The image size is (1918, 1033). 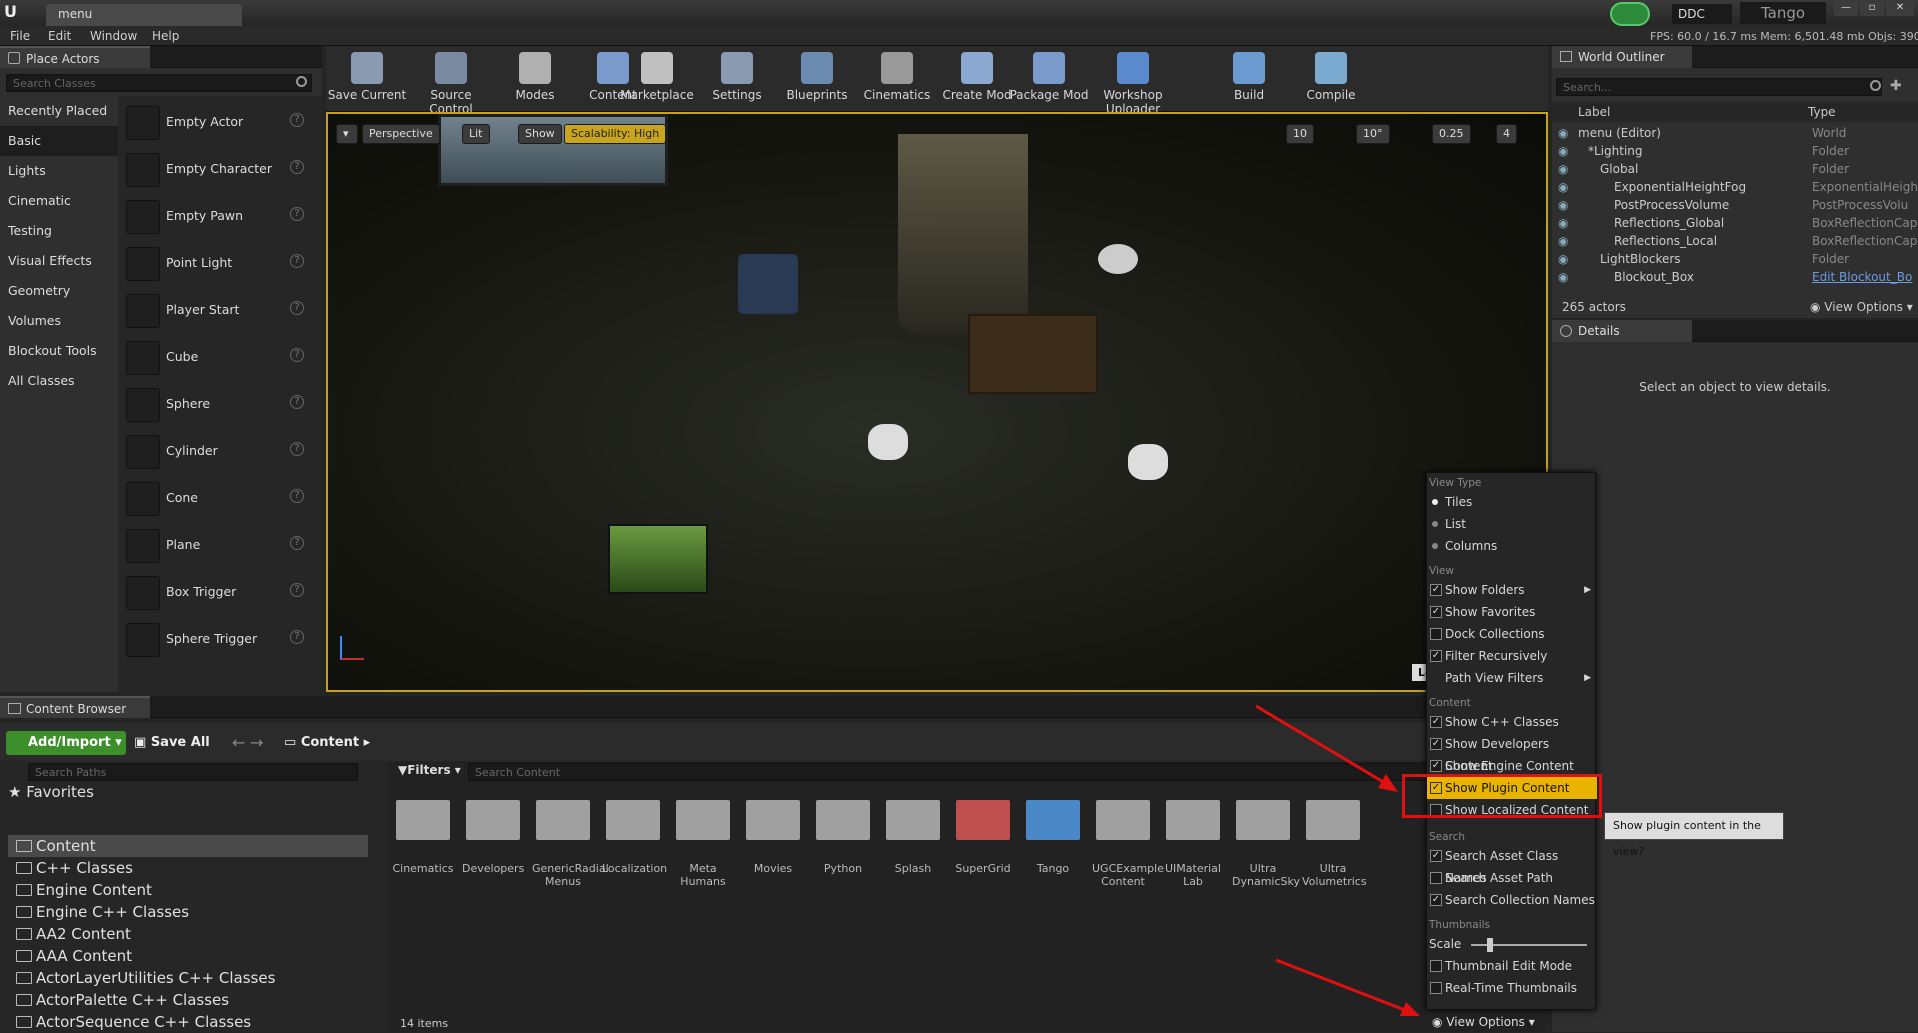 What do you see at coordinates (1337, 860) in the screenshot?
I see `annotation-arrows` at bounding box center [1337, 860].